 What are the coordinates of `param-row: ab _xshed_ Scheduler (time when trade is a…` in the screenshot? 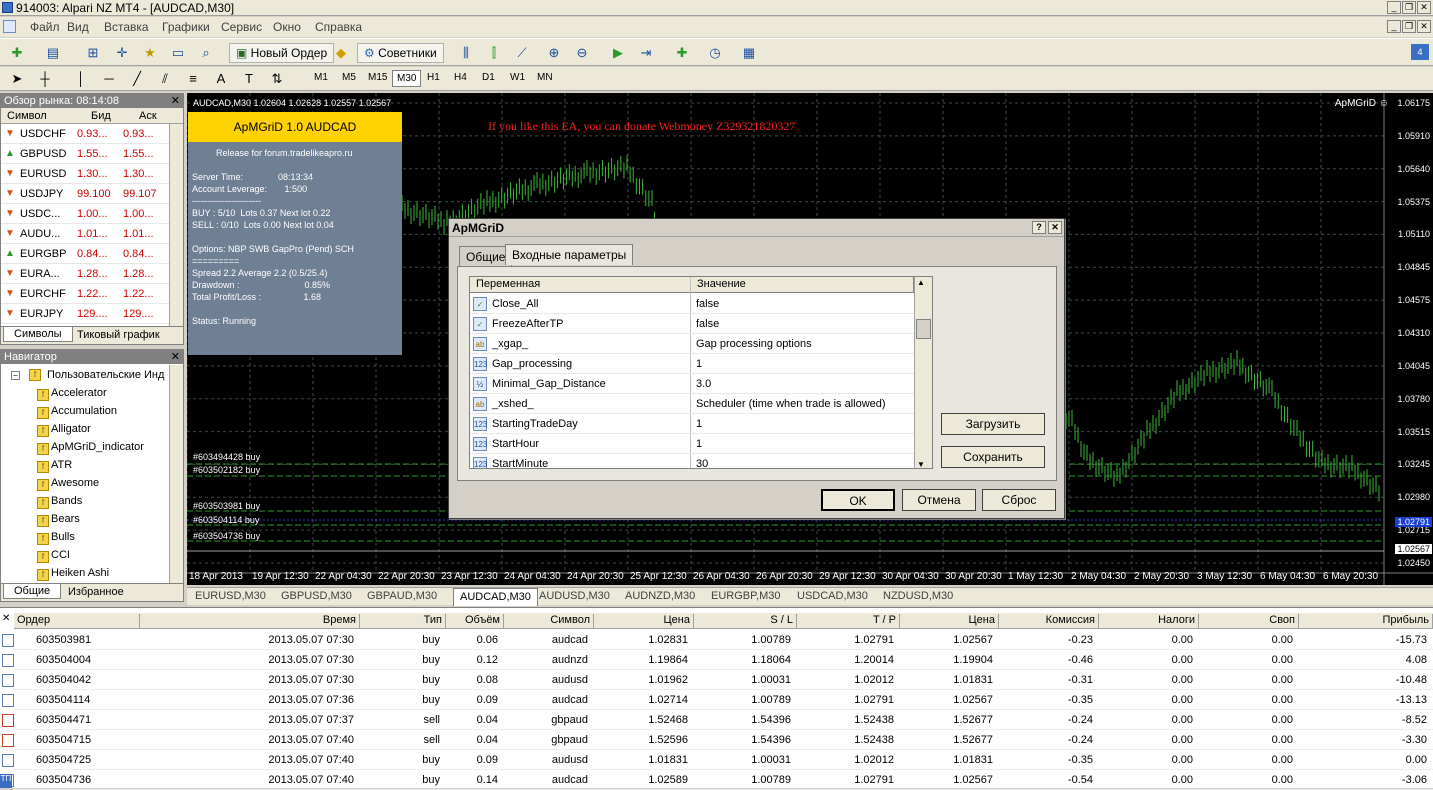 It's located at (692, 404).